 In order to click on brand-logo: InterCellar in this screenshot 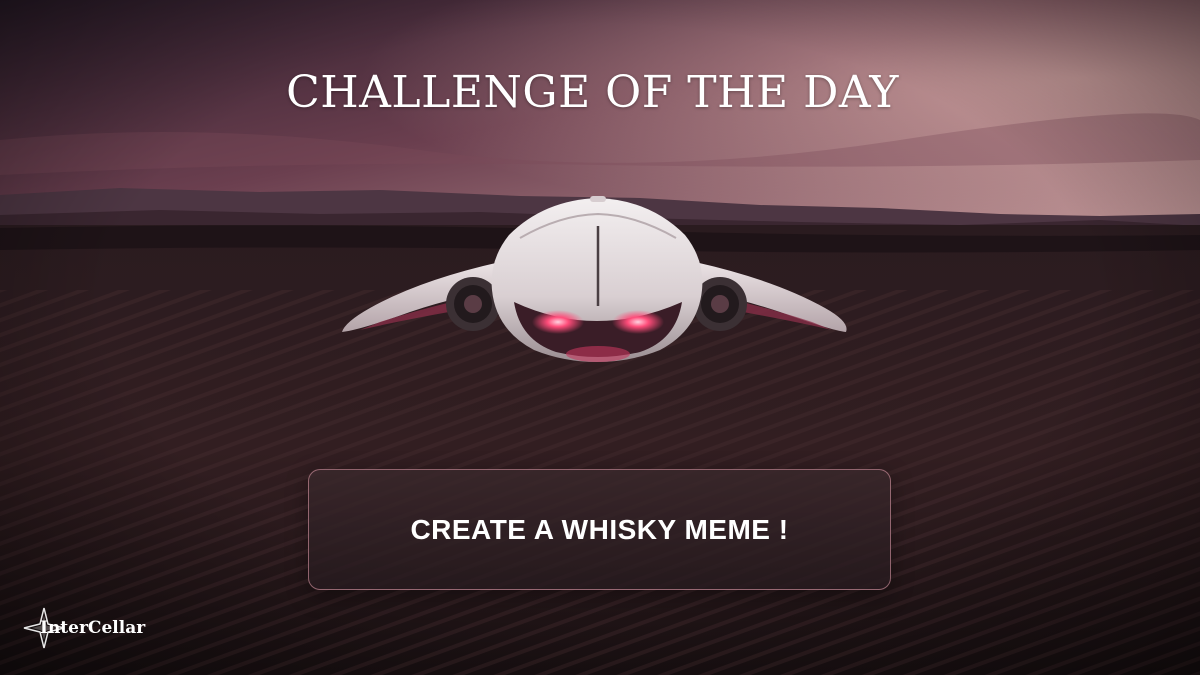, I will do `click(83, 628)`.